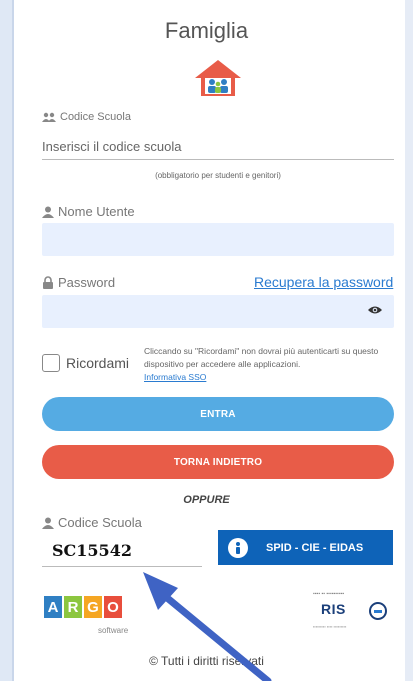 This screenshot has width=413, height=681. What do you see at coordinates (218, 311) in the screenshot?
I see `password-input` at bounding box center [218, 311].